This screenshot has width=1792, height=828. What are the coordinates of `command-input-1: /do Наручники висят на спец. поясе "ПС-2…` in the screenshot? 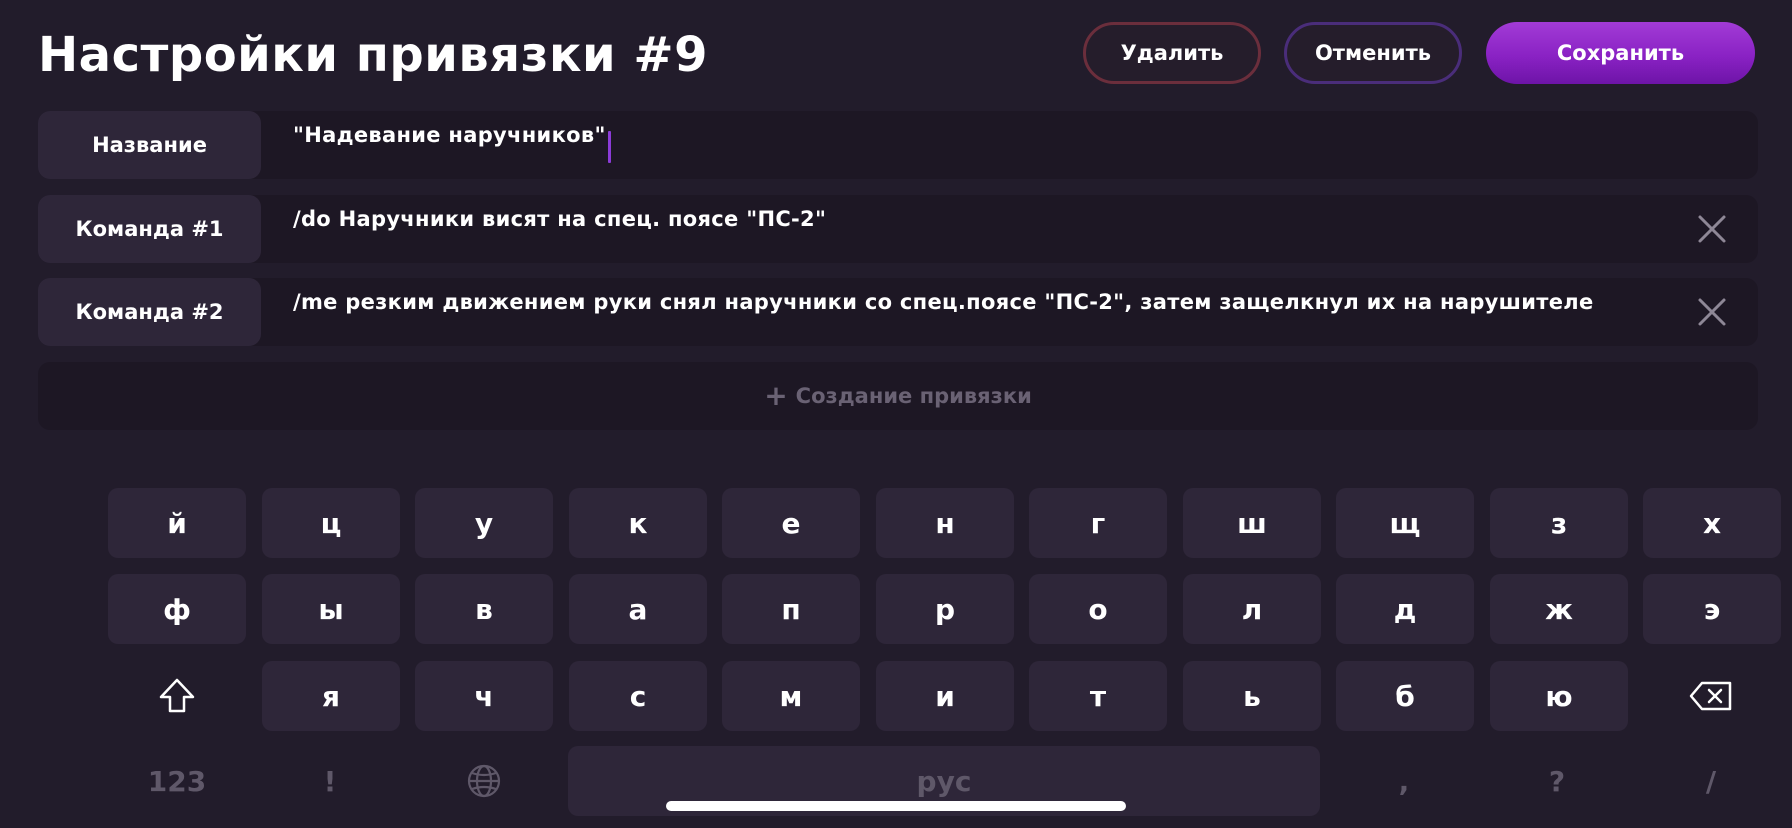 It's located at (559, 219).